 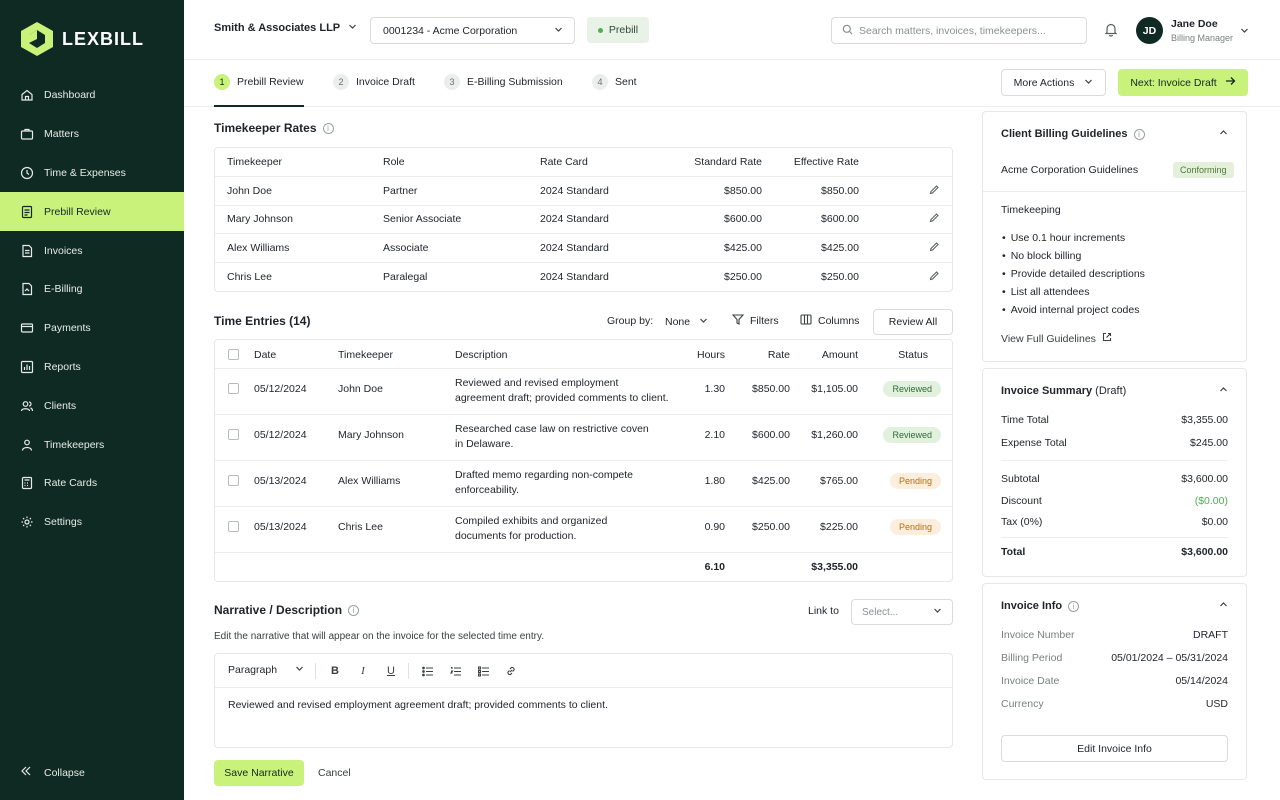 I want to click on entry-rate: $425.00, so click(x=771, y=481).